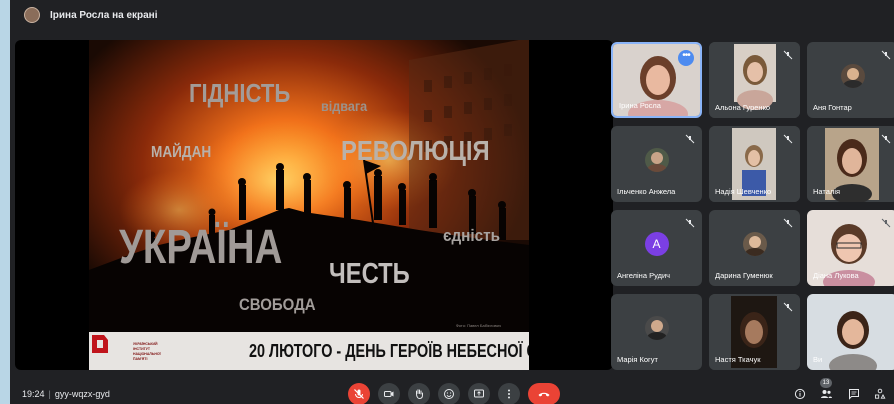 The width and height of the screenshot is (894, 404). I want to click on presenter-avatar, so click(32, 15).